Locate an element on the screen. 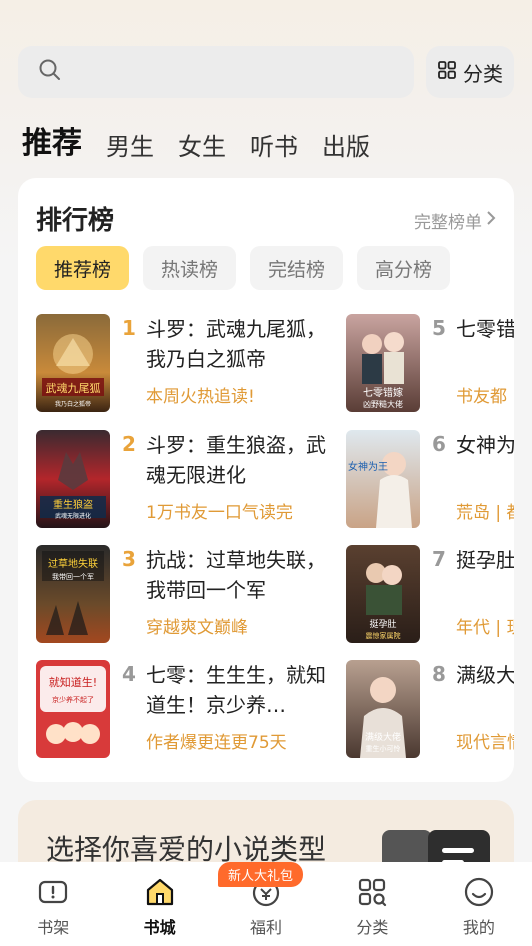 This screenshot has height=946, width=532. tab-bookshelf-label: 书架 is located at coordinates (53, 927).